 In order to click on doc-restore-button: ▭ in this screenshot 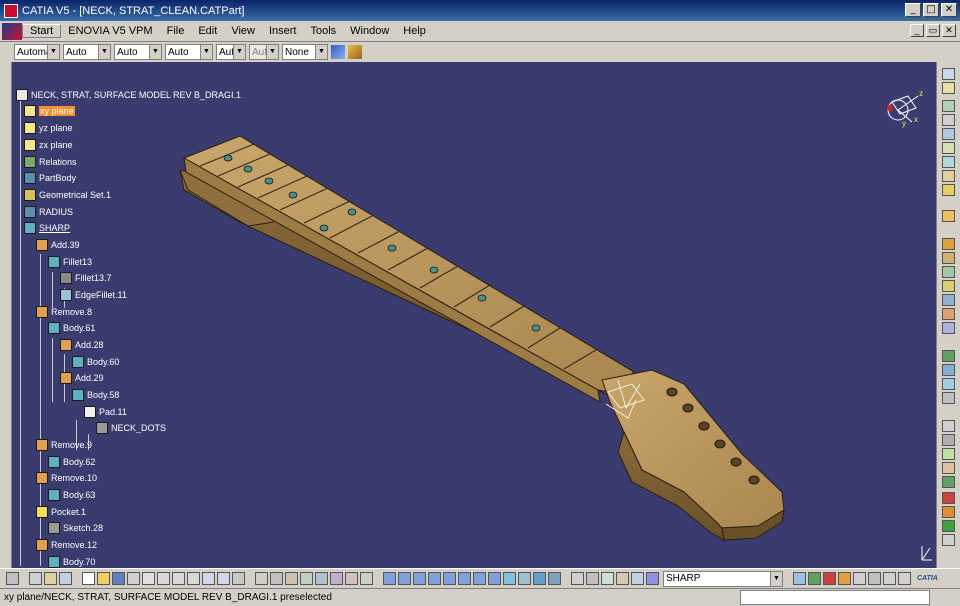, I will do `click(933, 30)`.